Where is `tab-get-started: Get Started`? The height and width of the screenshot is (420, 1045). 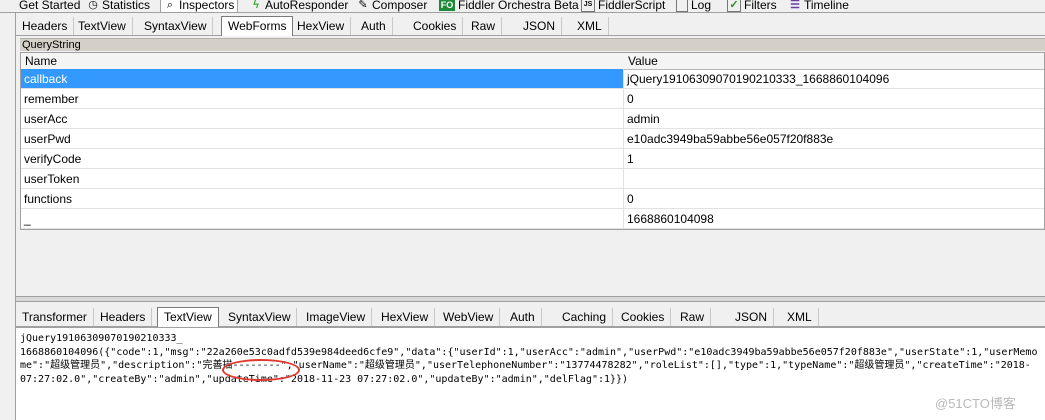 tab-get-started: Get Started is located at coordinates (49, 6).